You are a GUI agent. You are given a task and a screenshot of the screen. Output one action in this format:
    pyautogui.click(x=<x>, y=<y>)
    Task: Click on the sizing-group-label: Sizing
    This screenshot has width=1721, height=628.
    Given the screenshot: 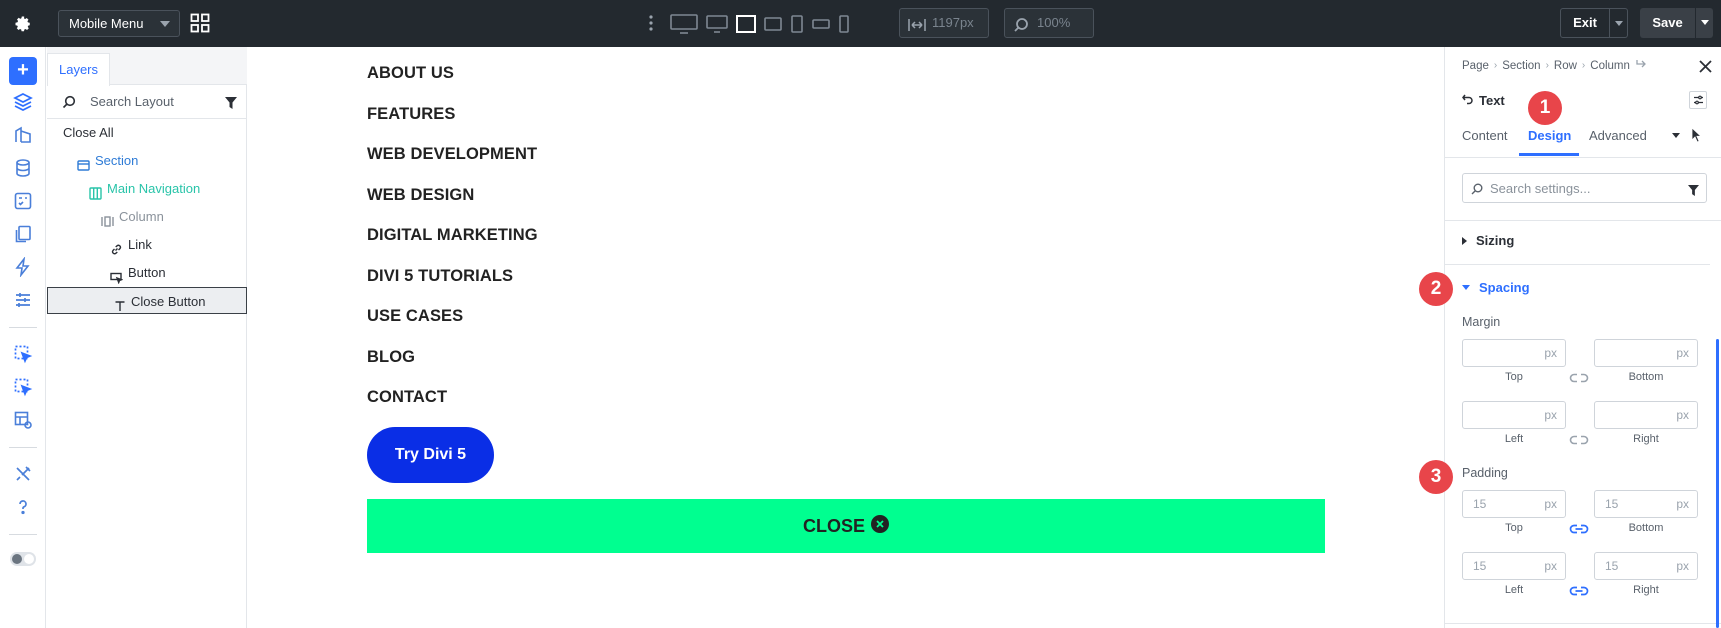 What is the action you would take?
    pyautogui.click(x=1495, y=240)
    